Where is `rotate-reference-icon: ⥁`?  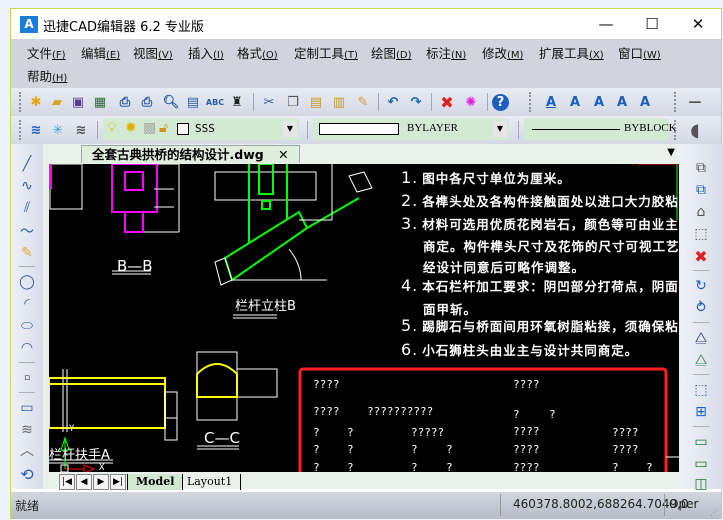
rotate-reference-icon: ⥁ is located at coordinates (701, 308).